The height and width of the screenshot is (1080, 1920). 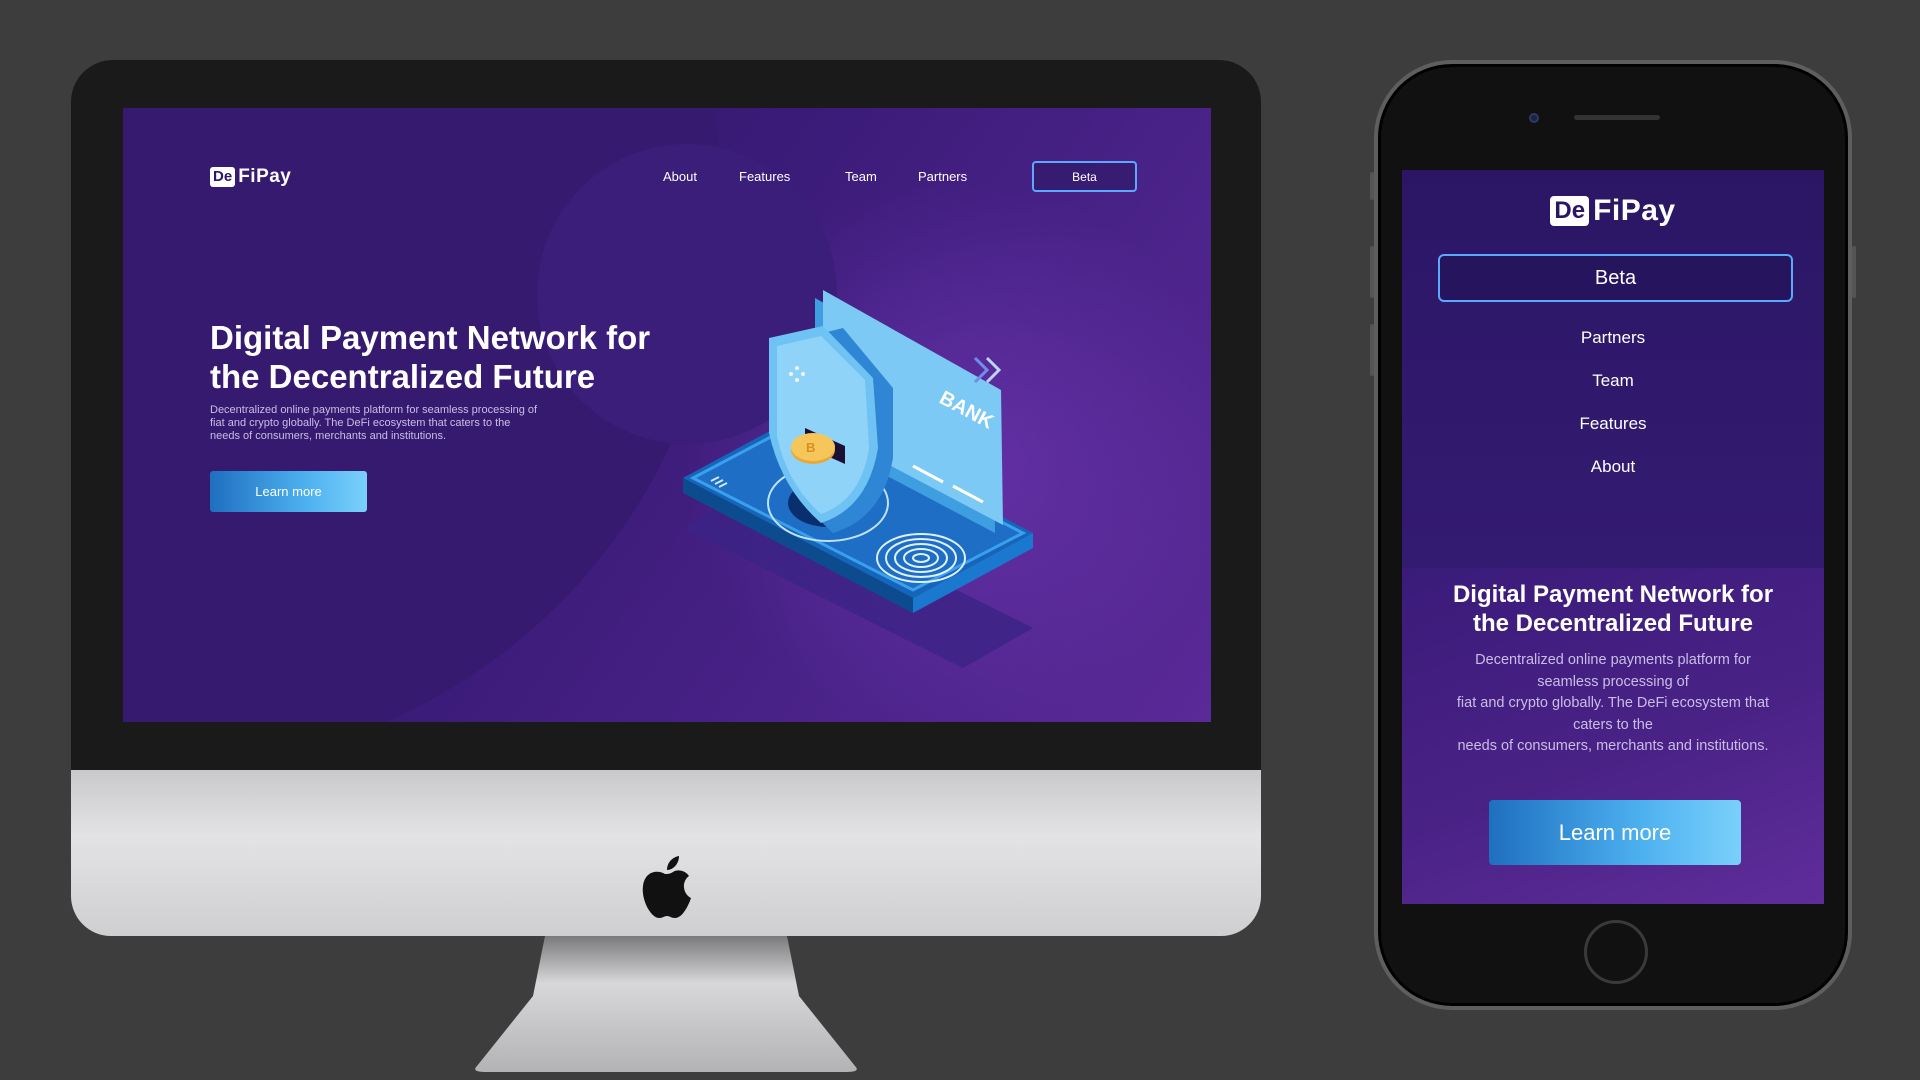 I want to click on nav-about: About, so click(x=680, y=176).